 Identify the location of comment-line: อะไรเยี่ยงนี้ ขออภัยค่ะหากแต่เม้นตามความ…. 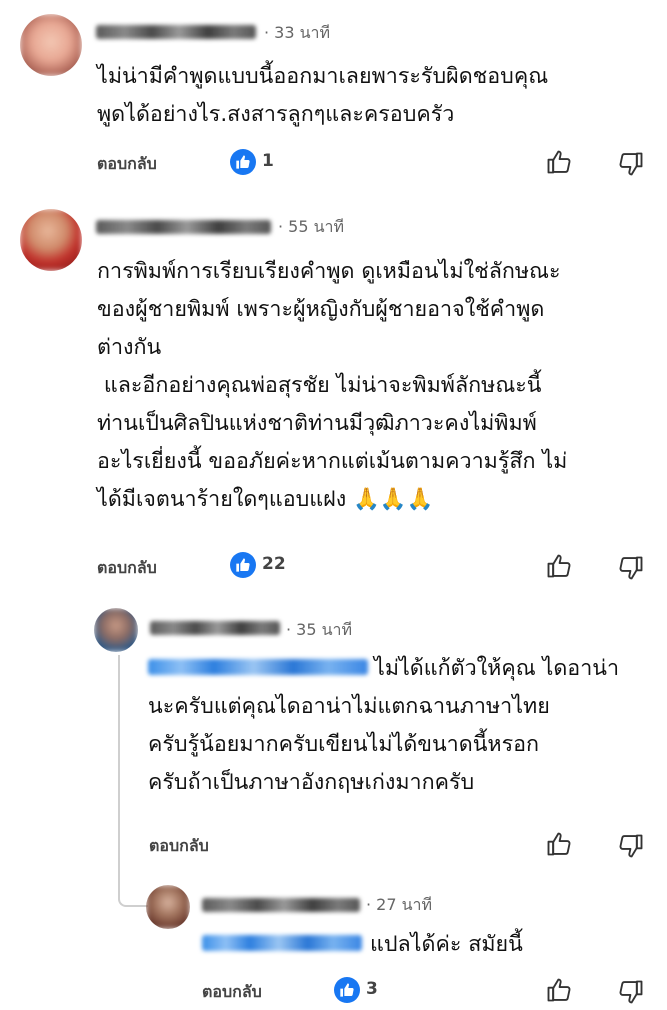
(332, 461).